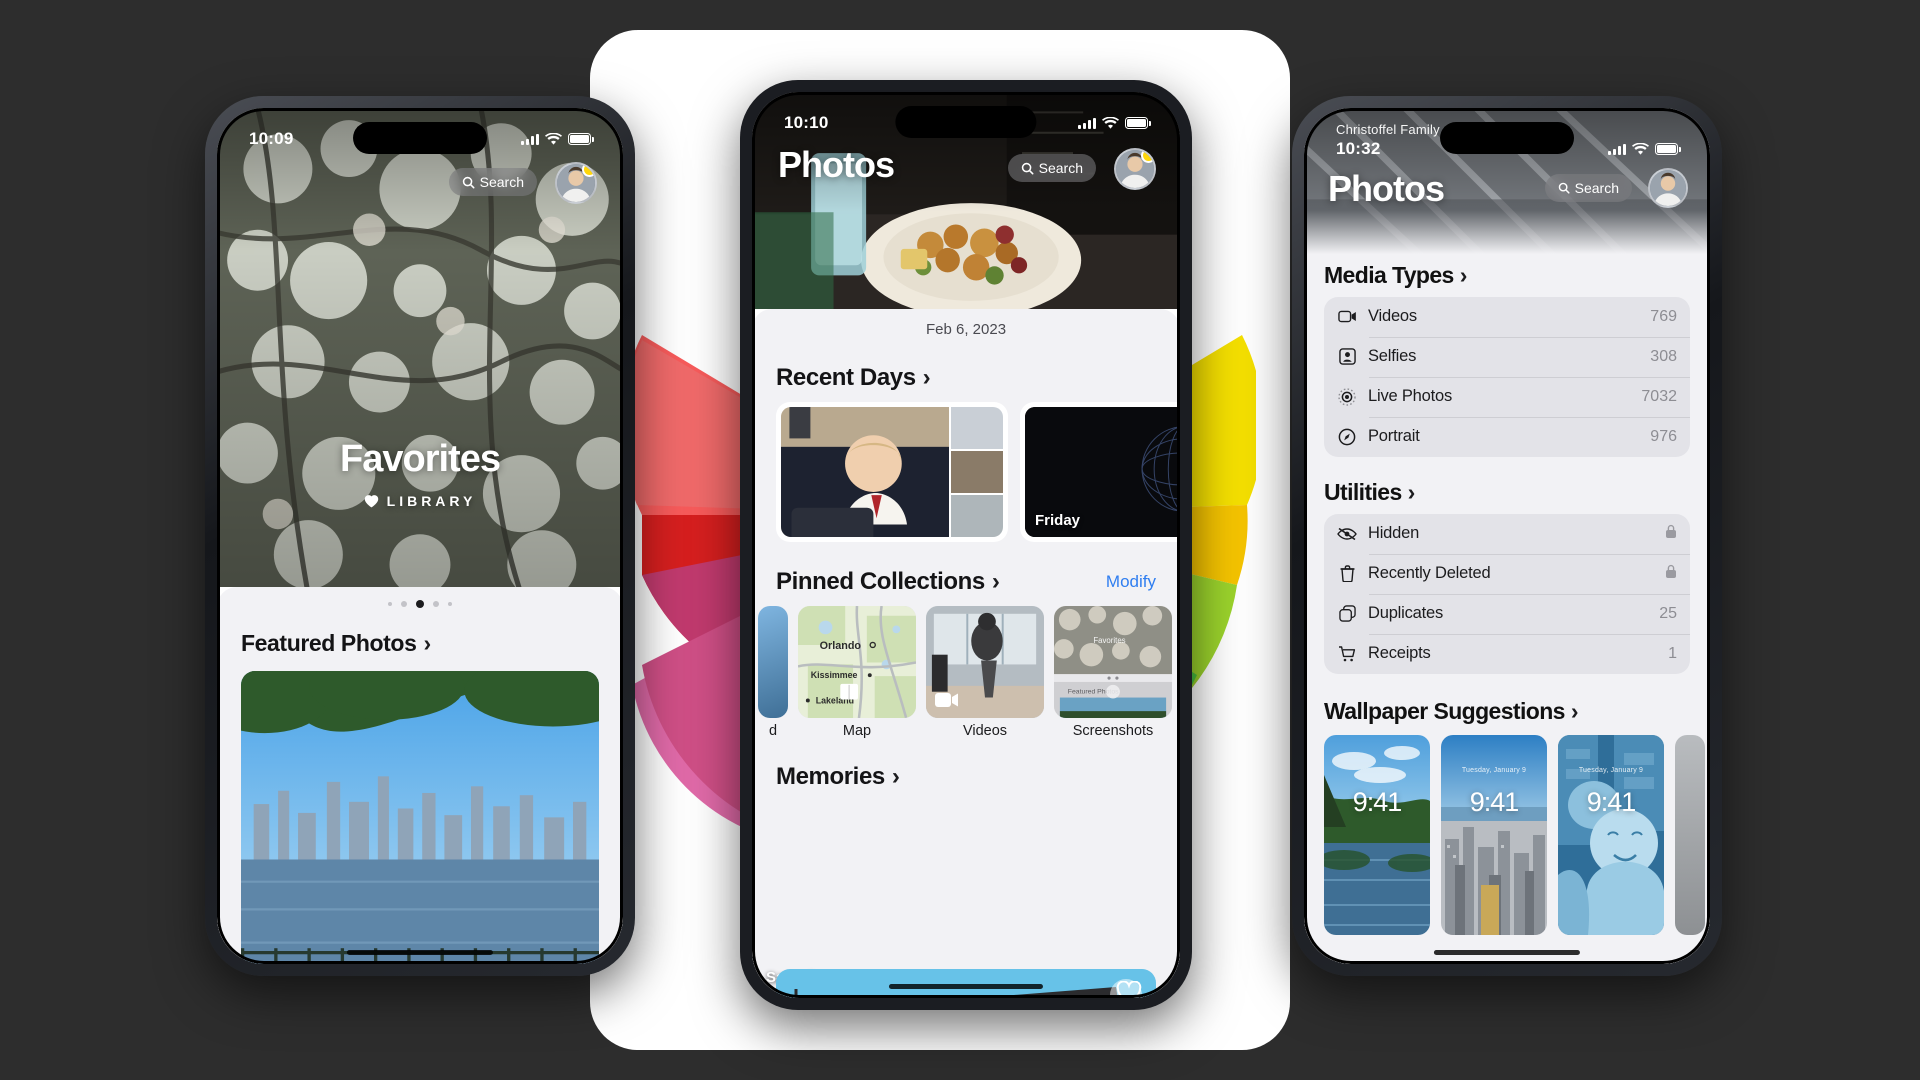  I want to click on table-row: Videos 769, so click(1507, 317).